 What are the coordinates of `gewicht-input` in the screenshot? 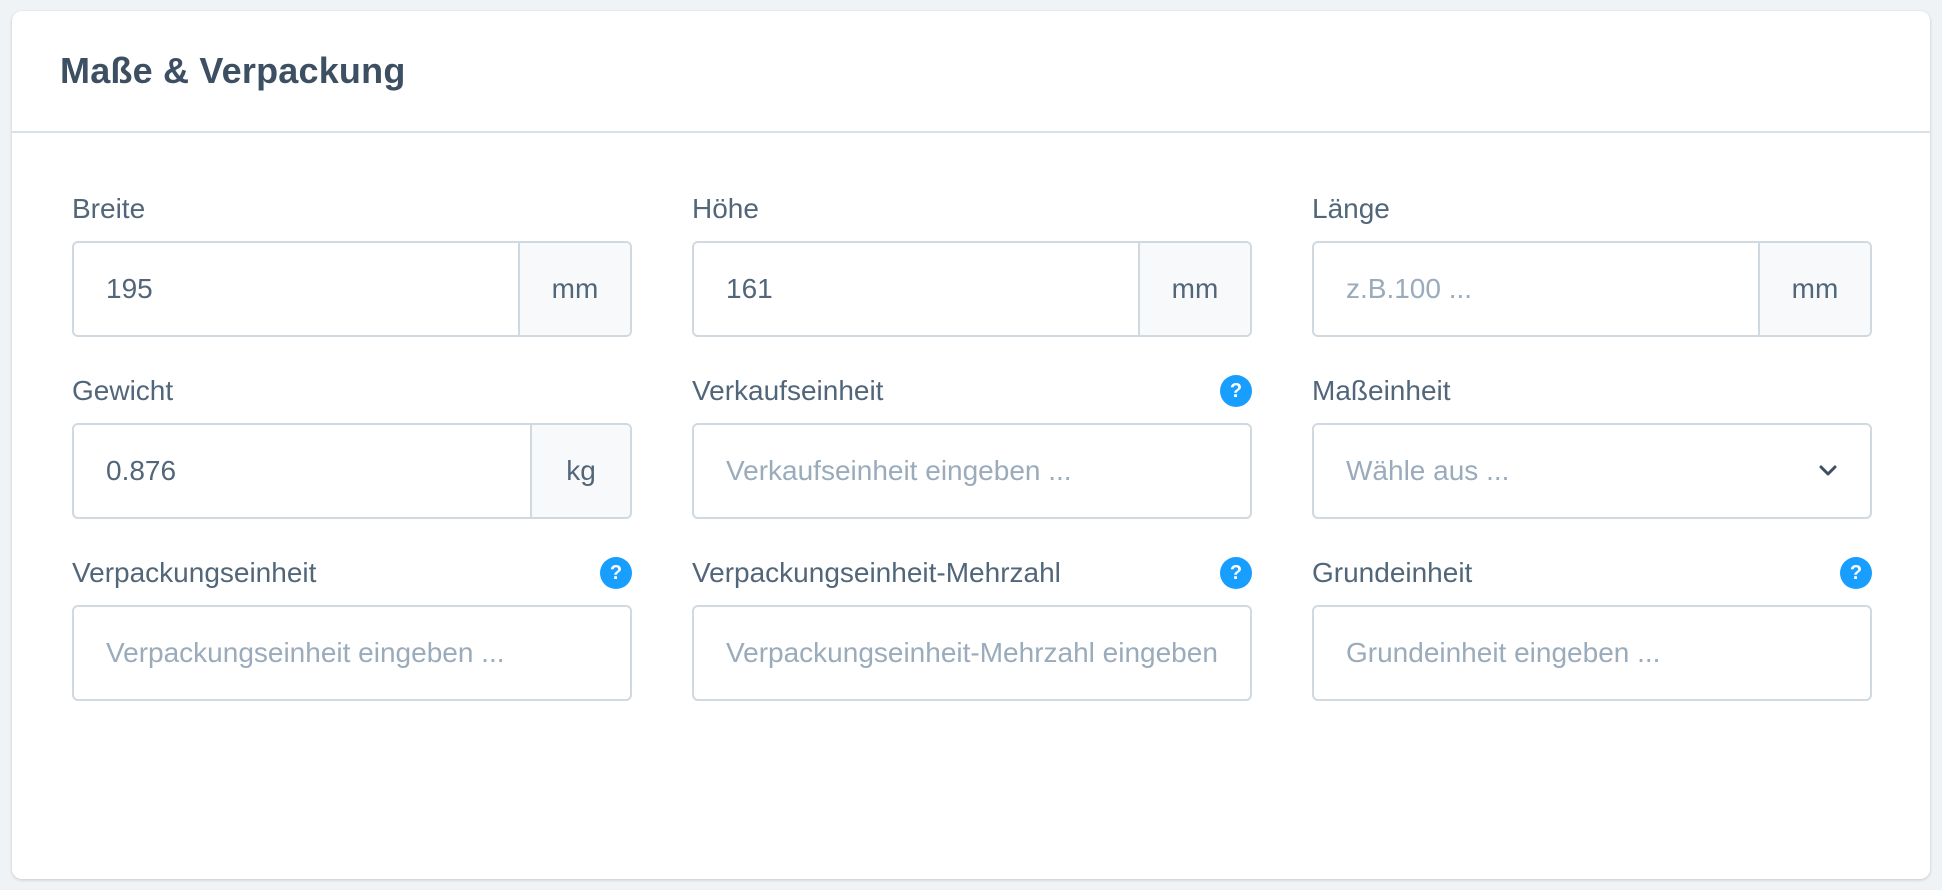 It's located at (302, 471).